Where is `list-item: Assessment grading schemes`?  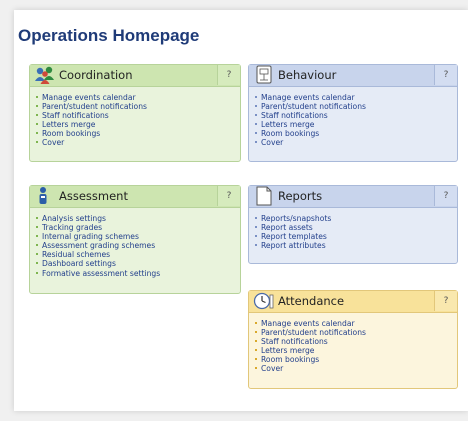 list-item: Assessment grading schemes is located at coordinates (98, 245).